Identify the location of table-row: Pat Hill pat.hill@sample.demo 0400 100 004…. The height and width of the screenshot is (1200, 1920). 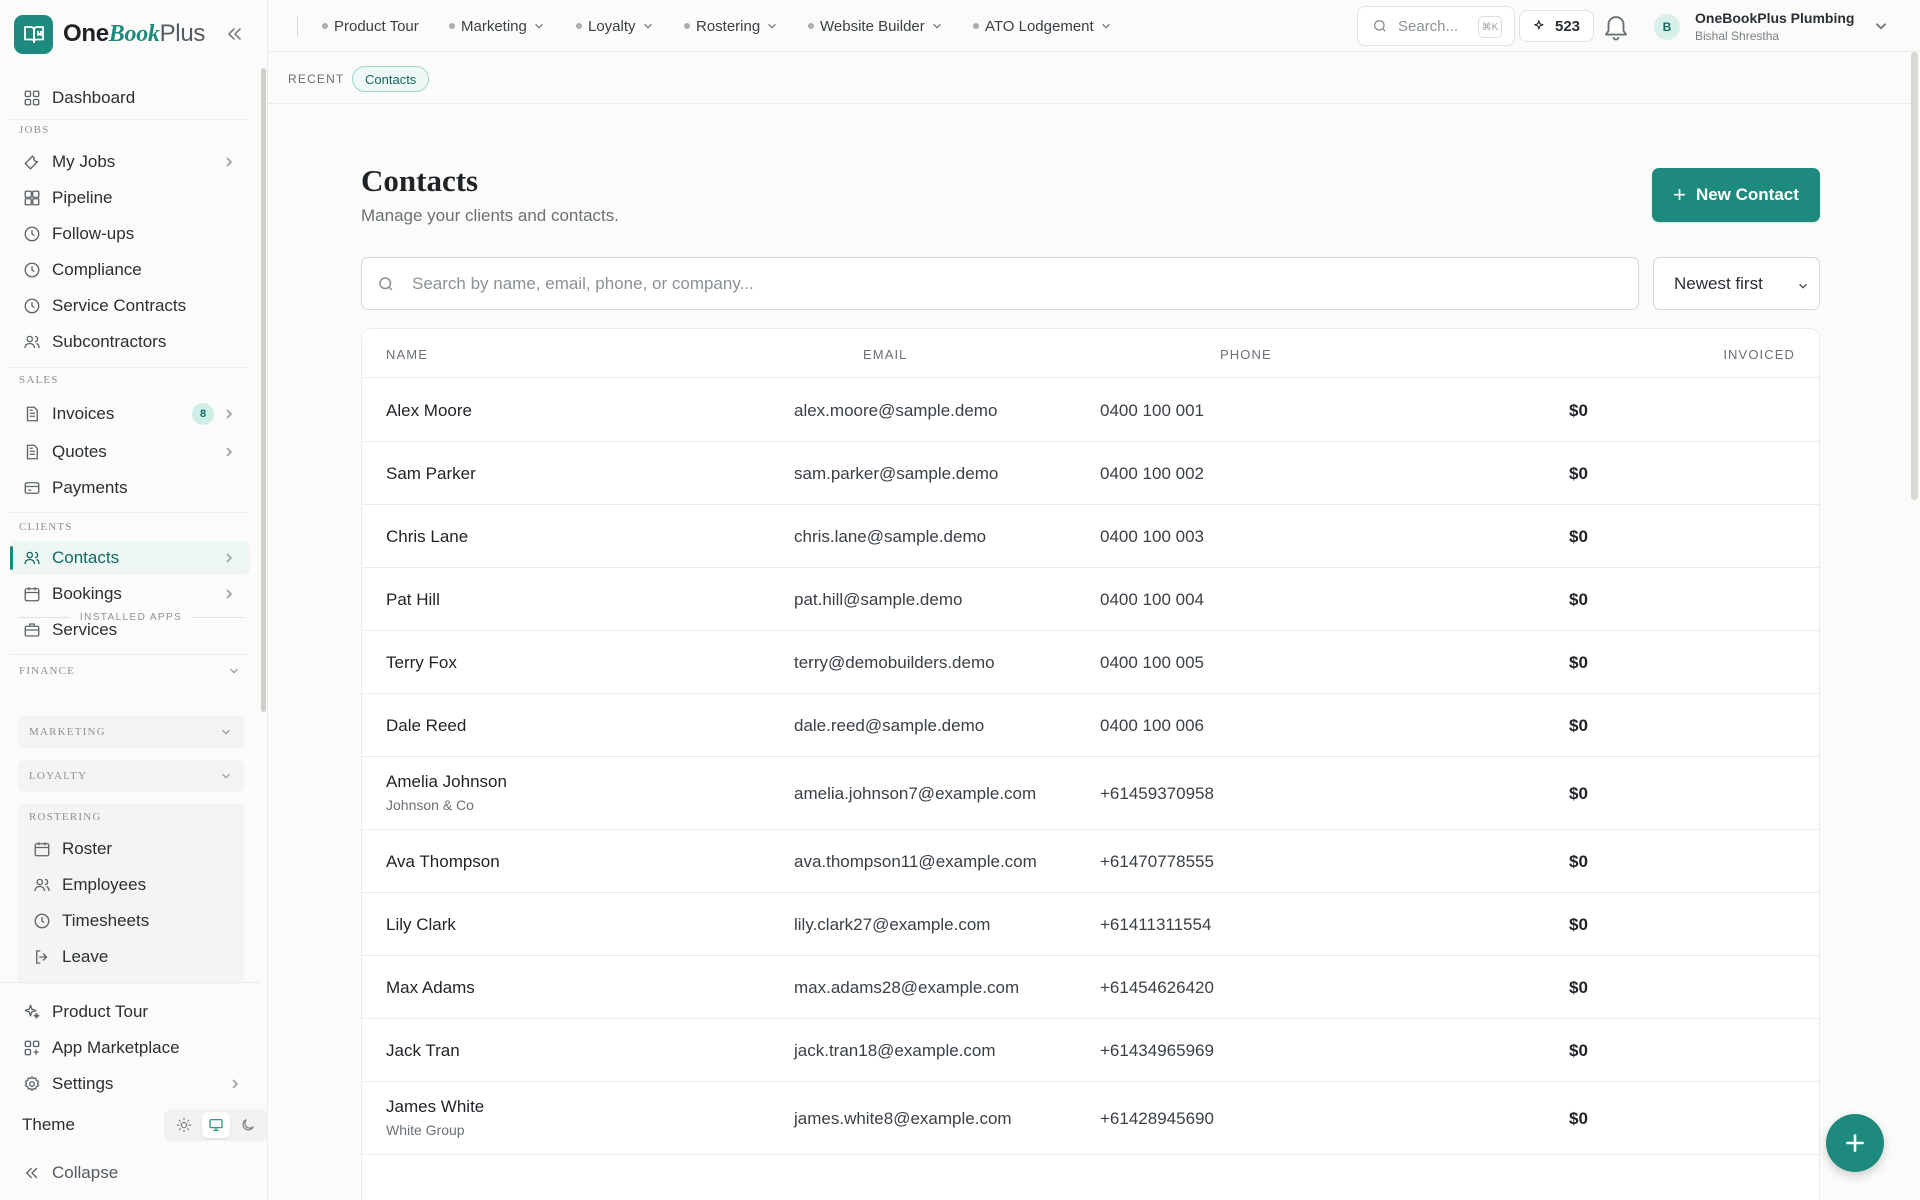
(1090, 599).